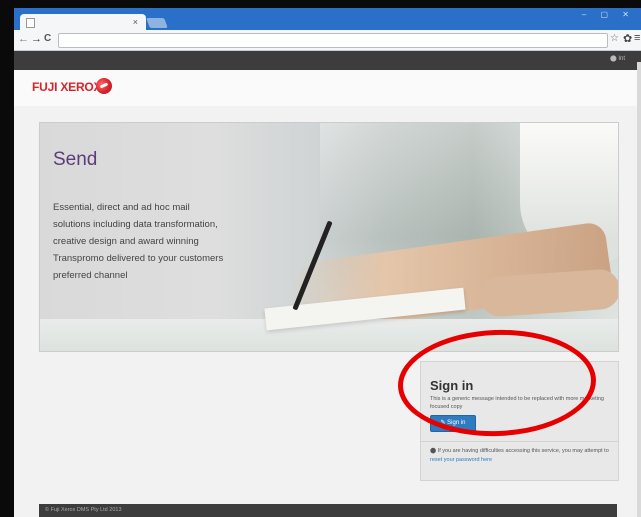 The height and width of the screenshot is (517, 641). I want to click on hero-line: preferred channel, so click(90, 275).